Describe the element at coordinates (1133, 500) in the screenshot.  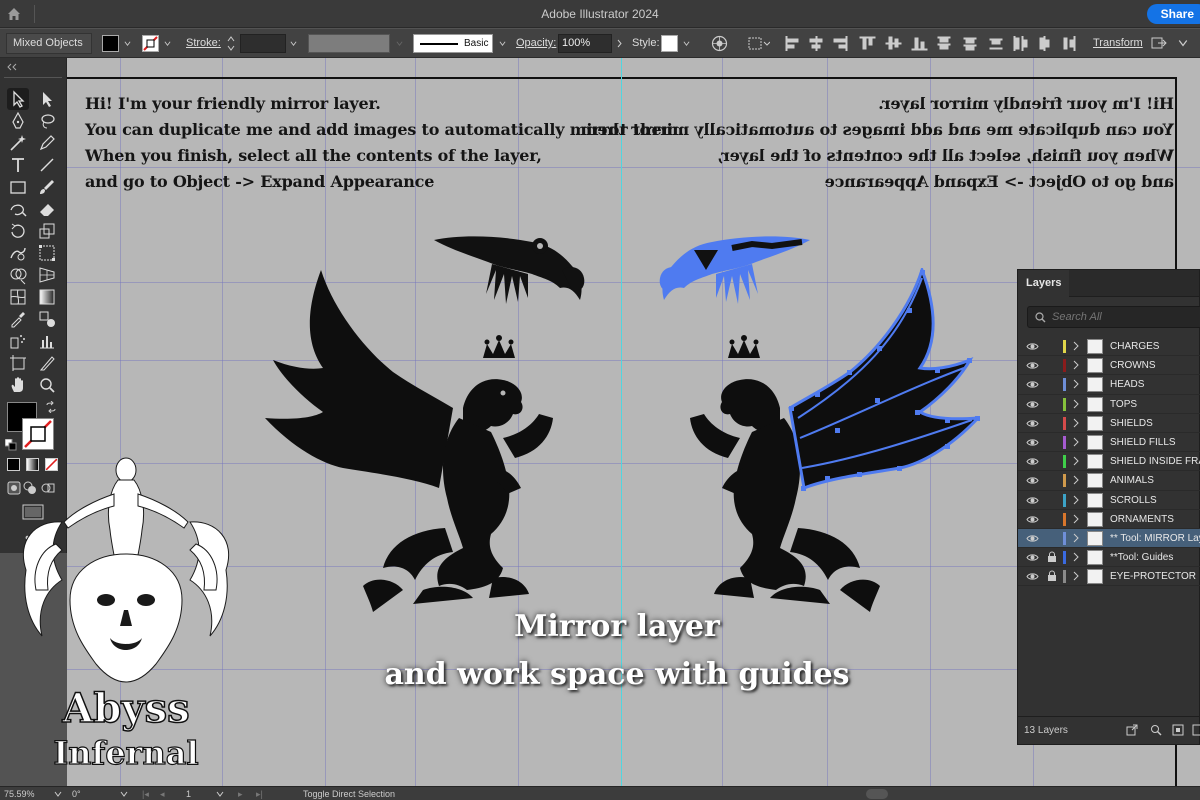
I see `layer-name: SCROLLS` at that location.